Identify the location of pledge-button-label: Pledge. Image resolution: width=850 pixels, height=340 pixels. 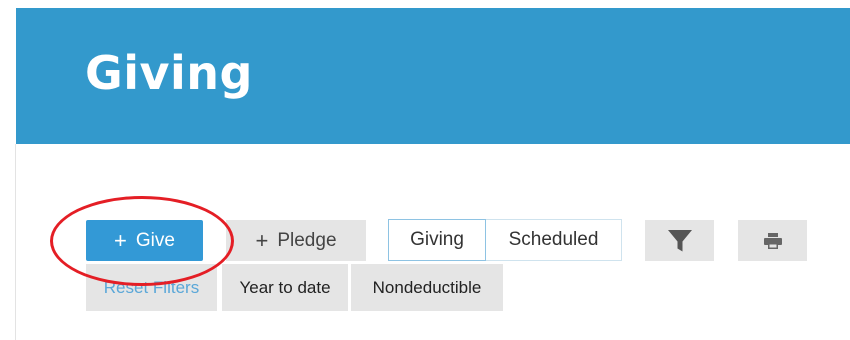
(307, 240).